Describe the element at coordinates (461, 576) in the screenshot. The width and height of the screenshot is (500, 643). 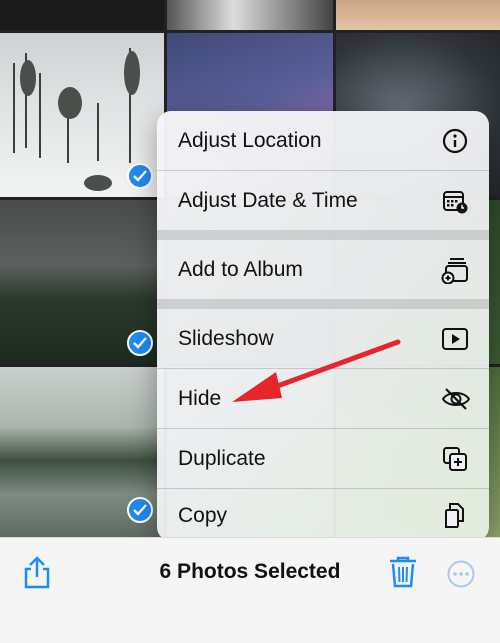
I see `ellipsis-circle-icon` at that location.